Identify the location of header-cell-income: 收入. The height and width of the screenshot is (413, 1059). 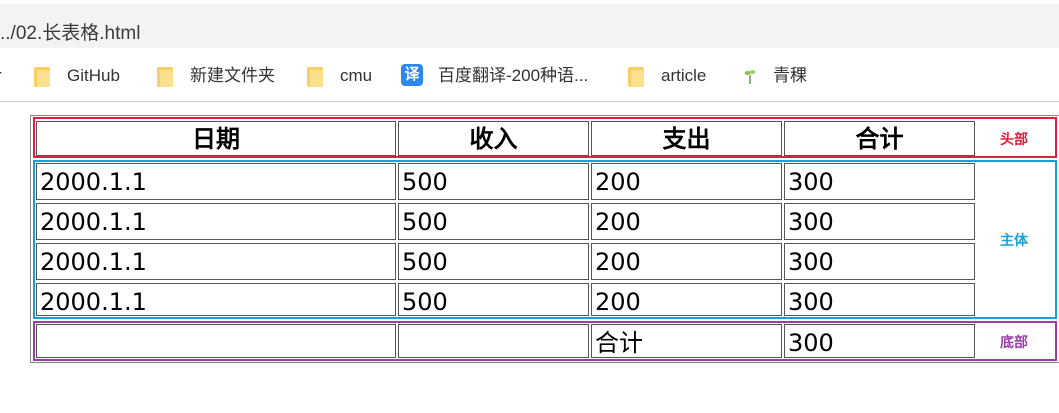
(493, 138).